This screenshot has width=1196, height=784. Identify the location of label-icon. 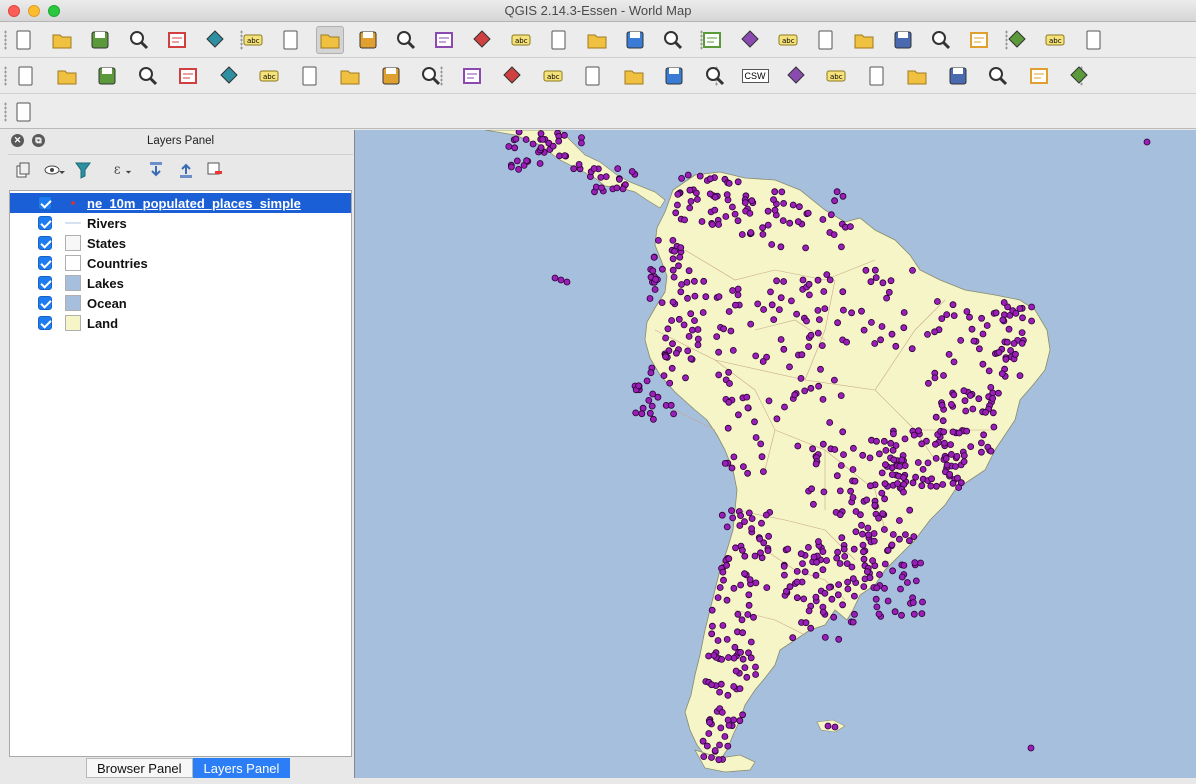
(431, 76).